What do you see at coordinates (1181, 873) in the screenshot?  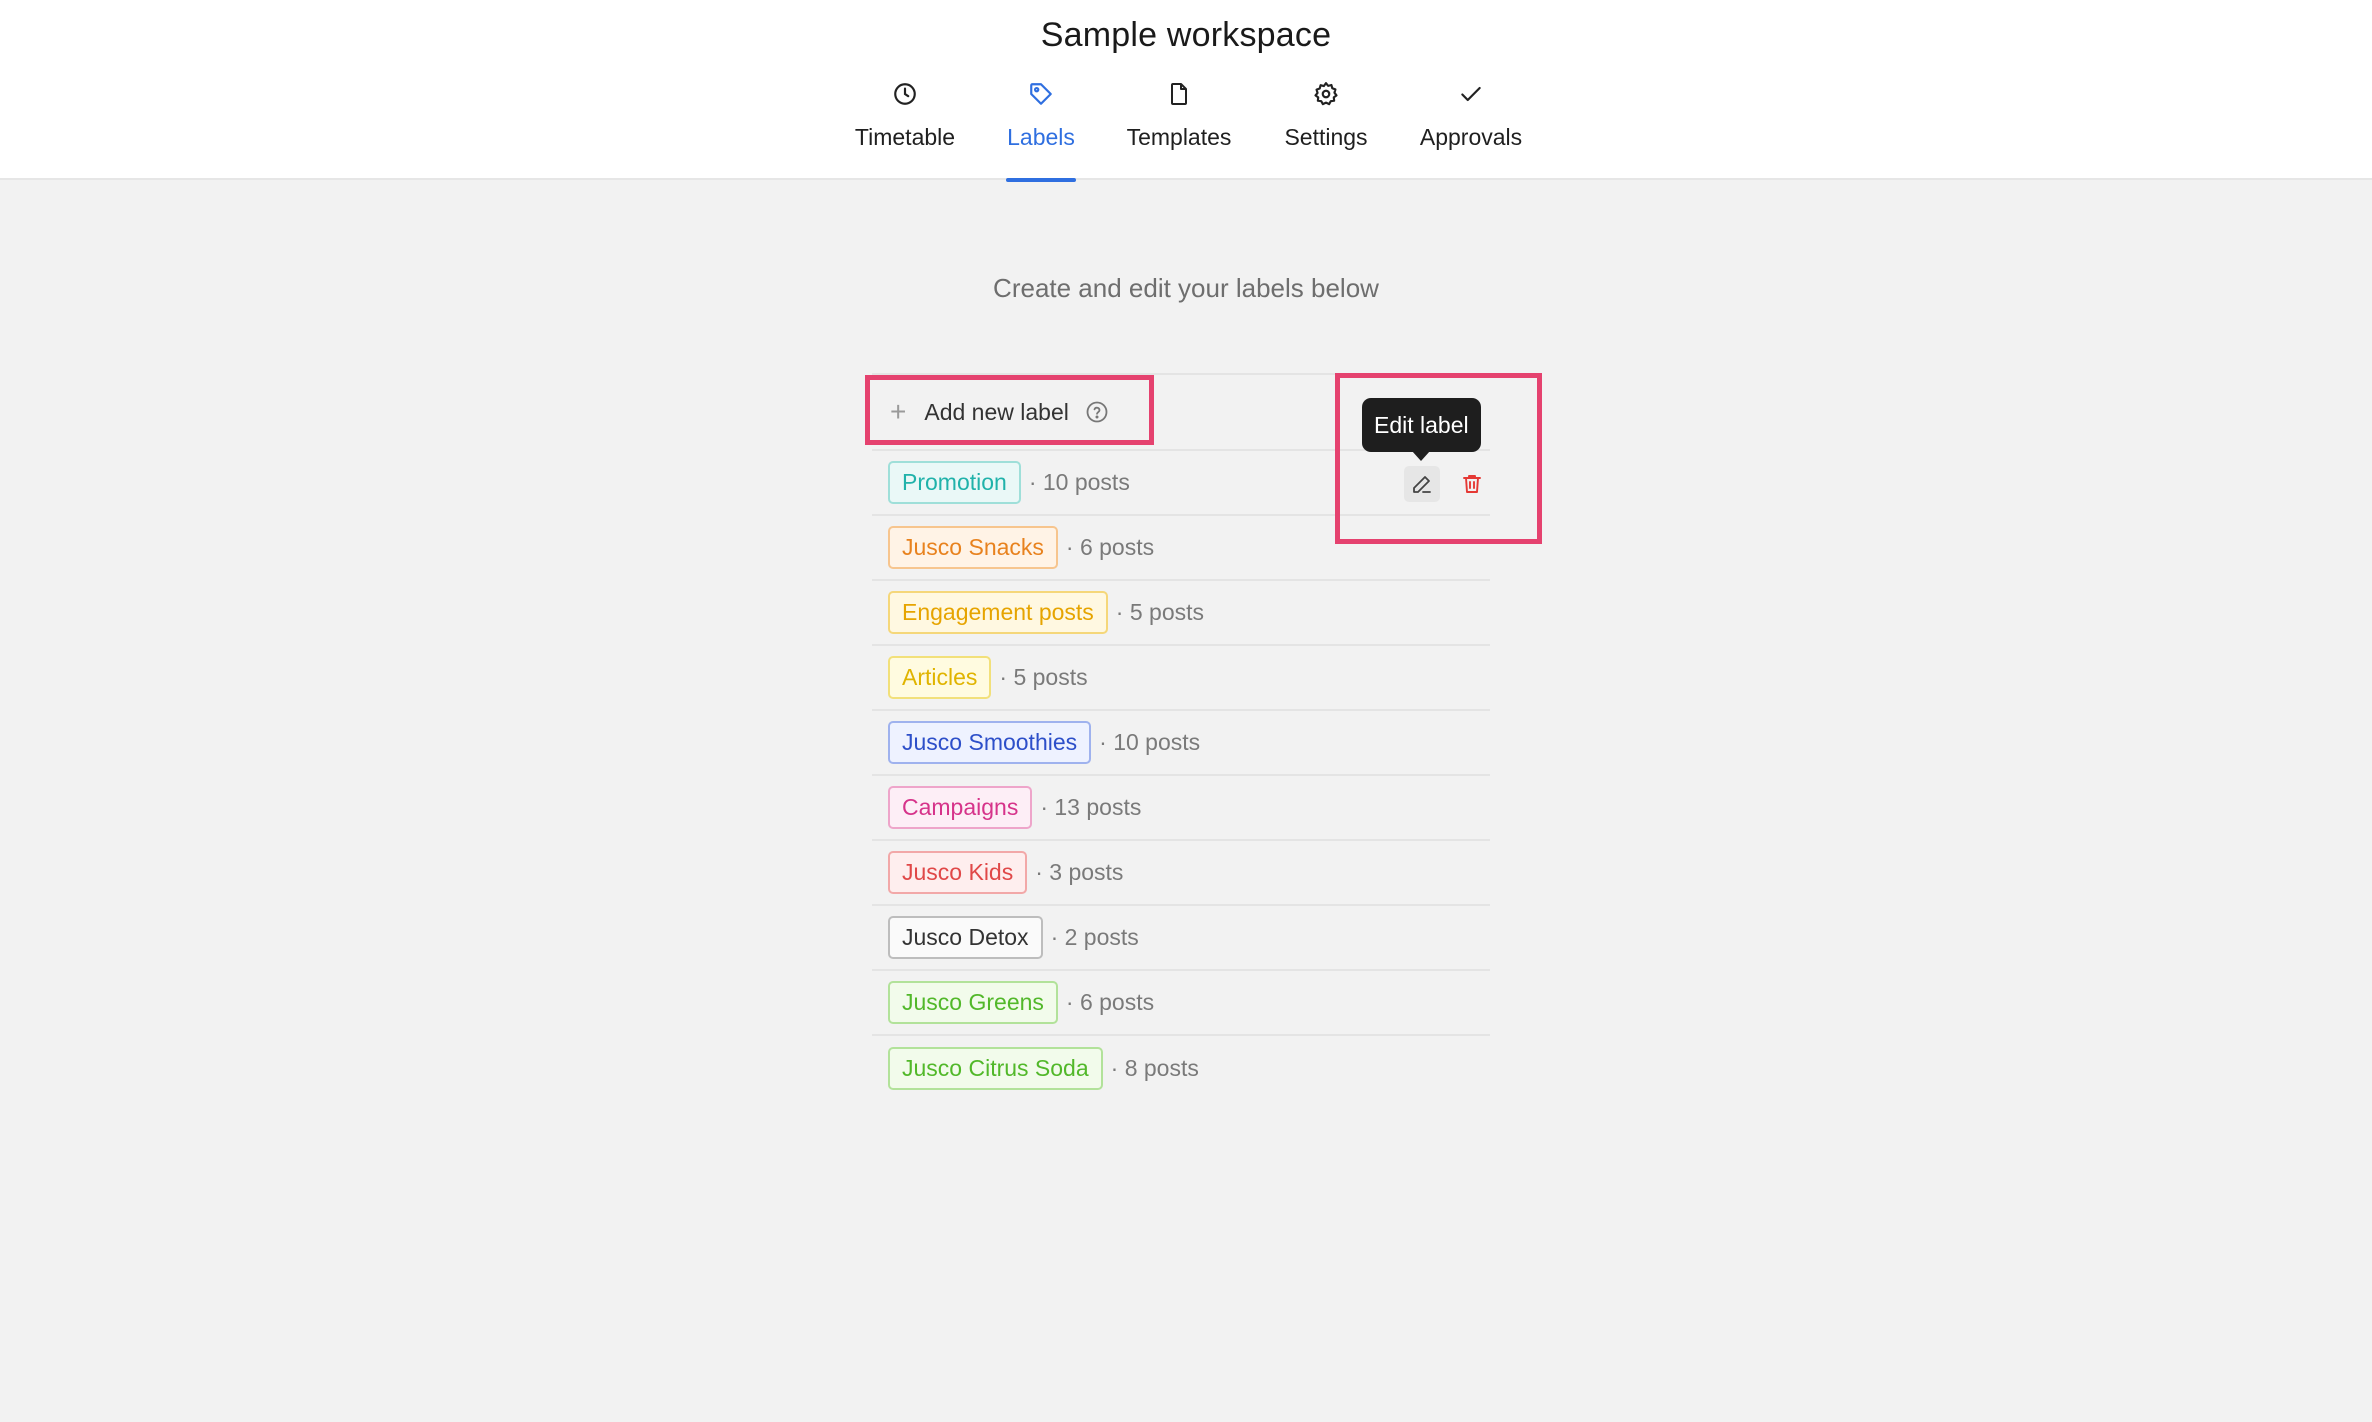 I see `label-row: Jusco Kids · 3 posts` at bounding box center [1181, 873].